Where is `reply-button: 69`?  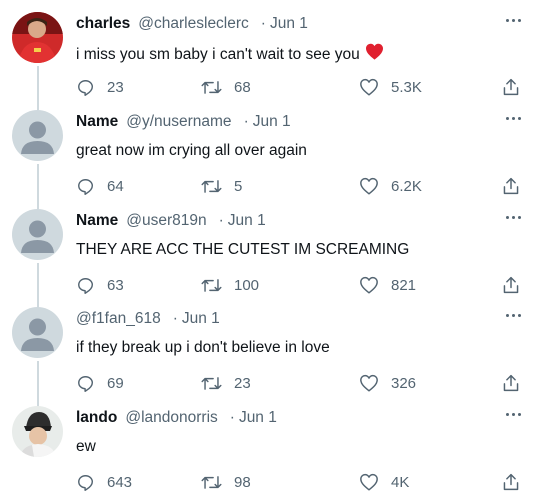
reply-button: 69 is located at coordinates (100, 383).